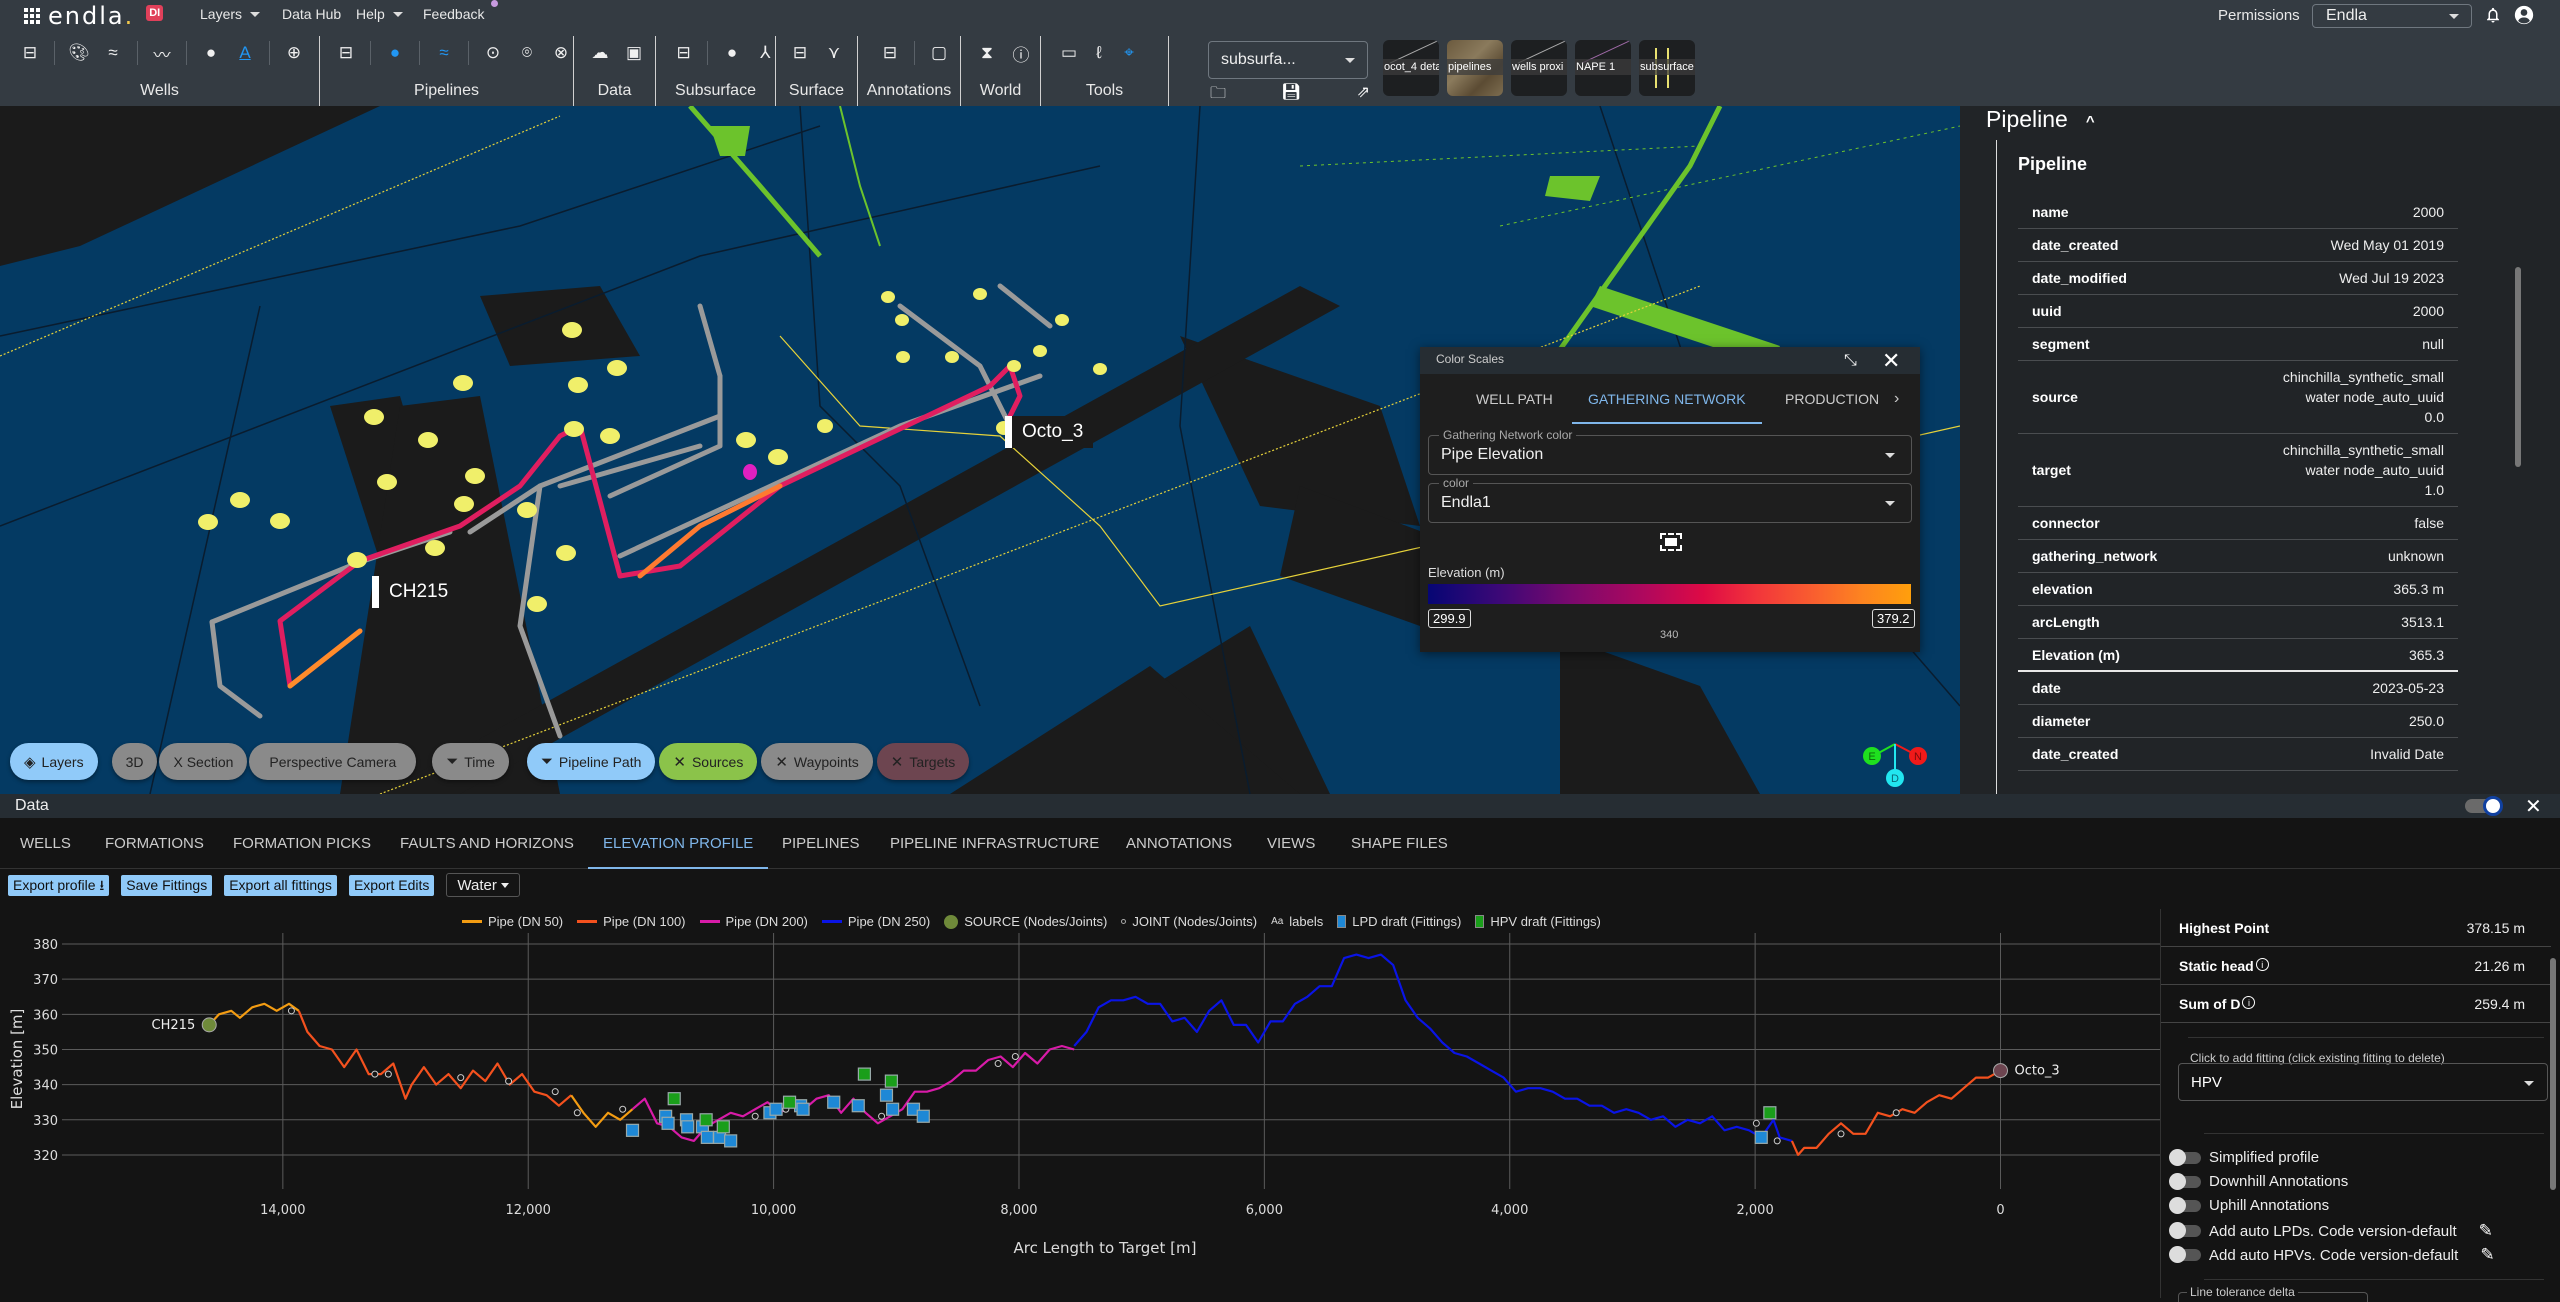  I want to click on orientation-gizmo: E N D, so click(1895, 761).